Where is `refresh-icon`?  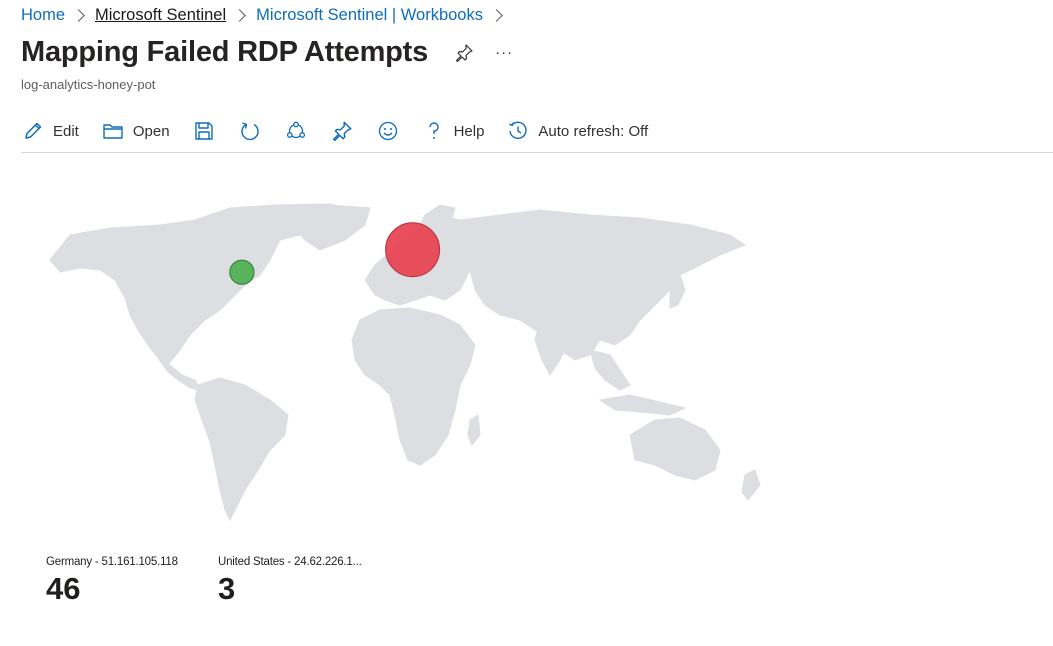 refresh-icon is located at coordinates (250, 131).